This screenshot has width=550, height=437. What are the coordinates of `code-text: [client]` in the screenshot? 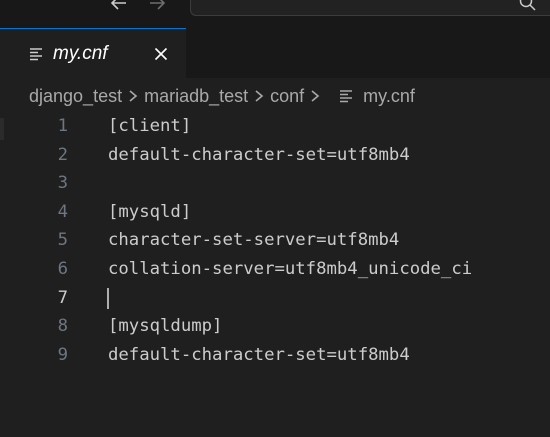 It's located at (149, 126).